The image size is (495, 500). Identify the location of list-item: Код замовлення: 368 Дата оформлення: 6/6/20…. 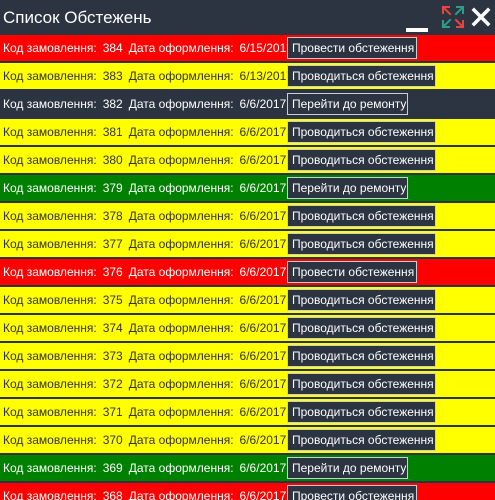
(247, 491).